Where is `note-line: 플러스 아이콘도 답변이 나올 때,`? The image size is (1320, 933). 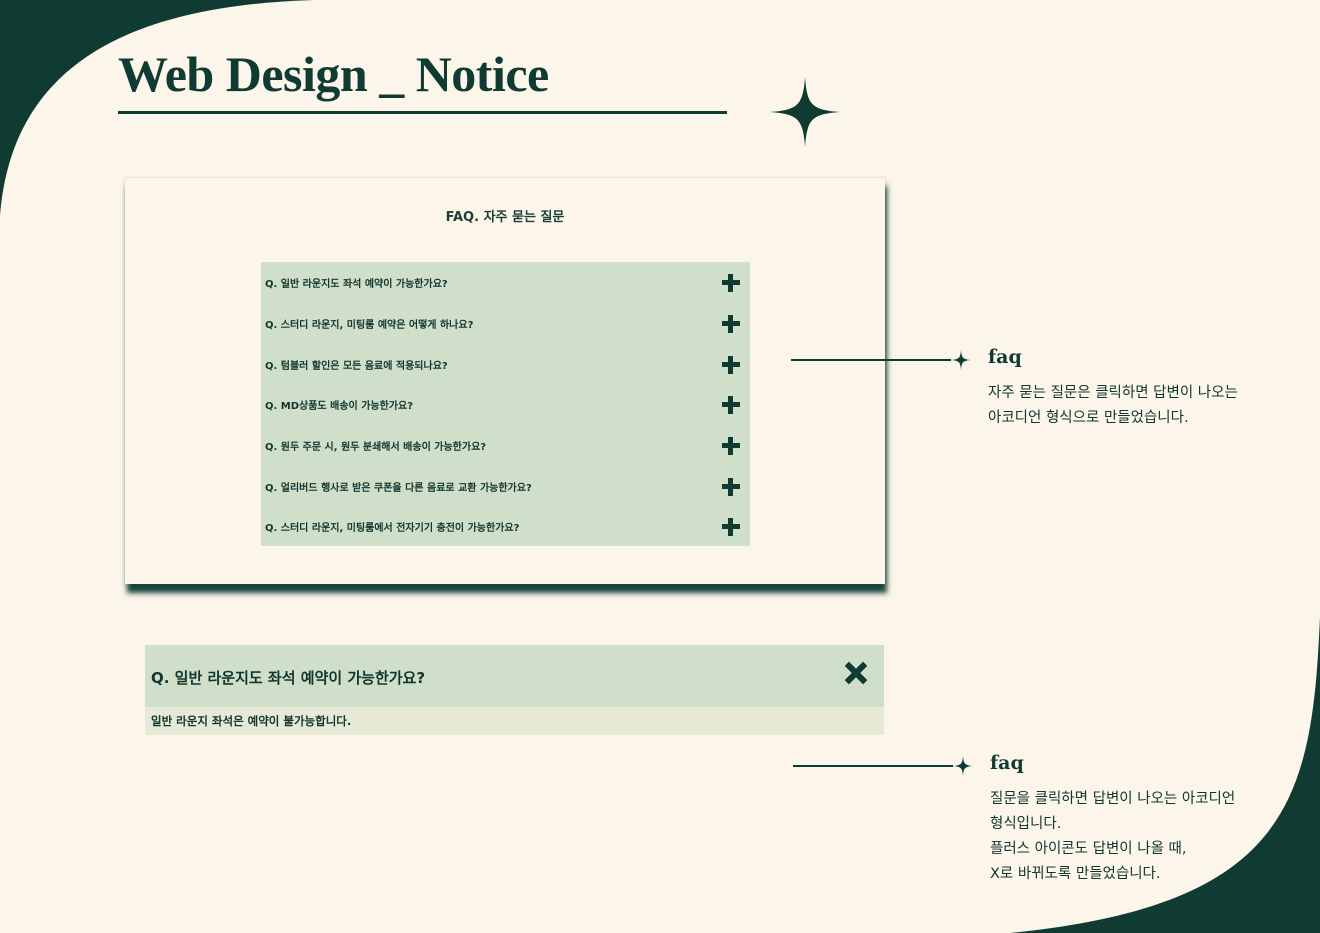 note-line: 플러스 아이콘도 답변이 나올 때, is located at coordinates (1088, 849).